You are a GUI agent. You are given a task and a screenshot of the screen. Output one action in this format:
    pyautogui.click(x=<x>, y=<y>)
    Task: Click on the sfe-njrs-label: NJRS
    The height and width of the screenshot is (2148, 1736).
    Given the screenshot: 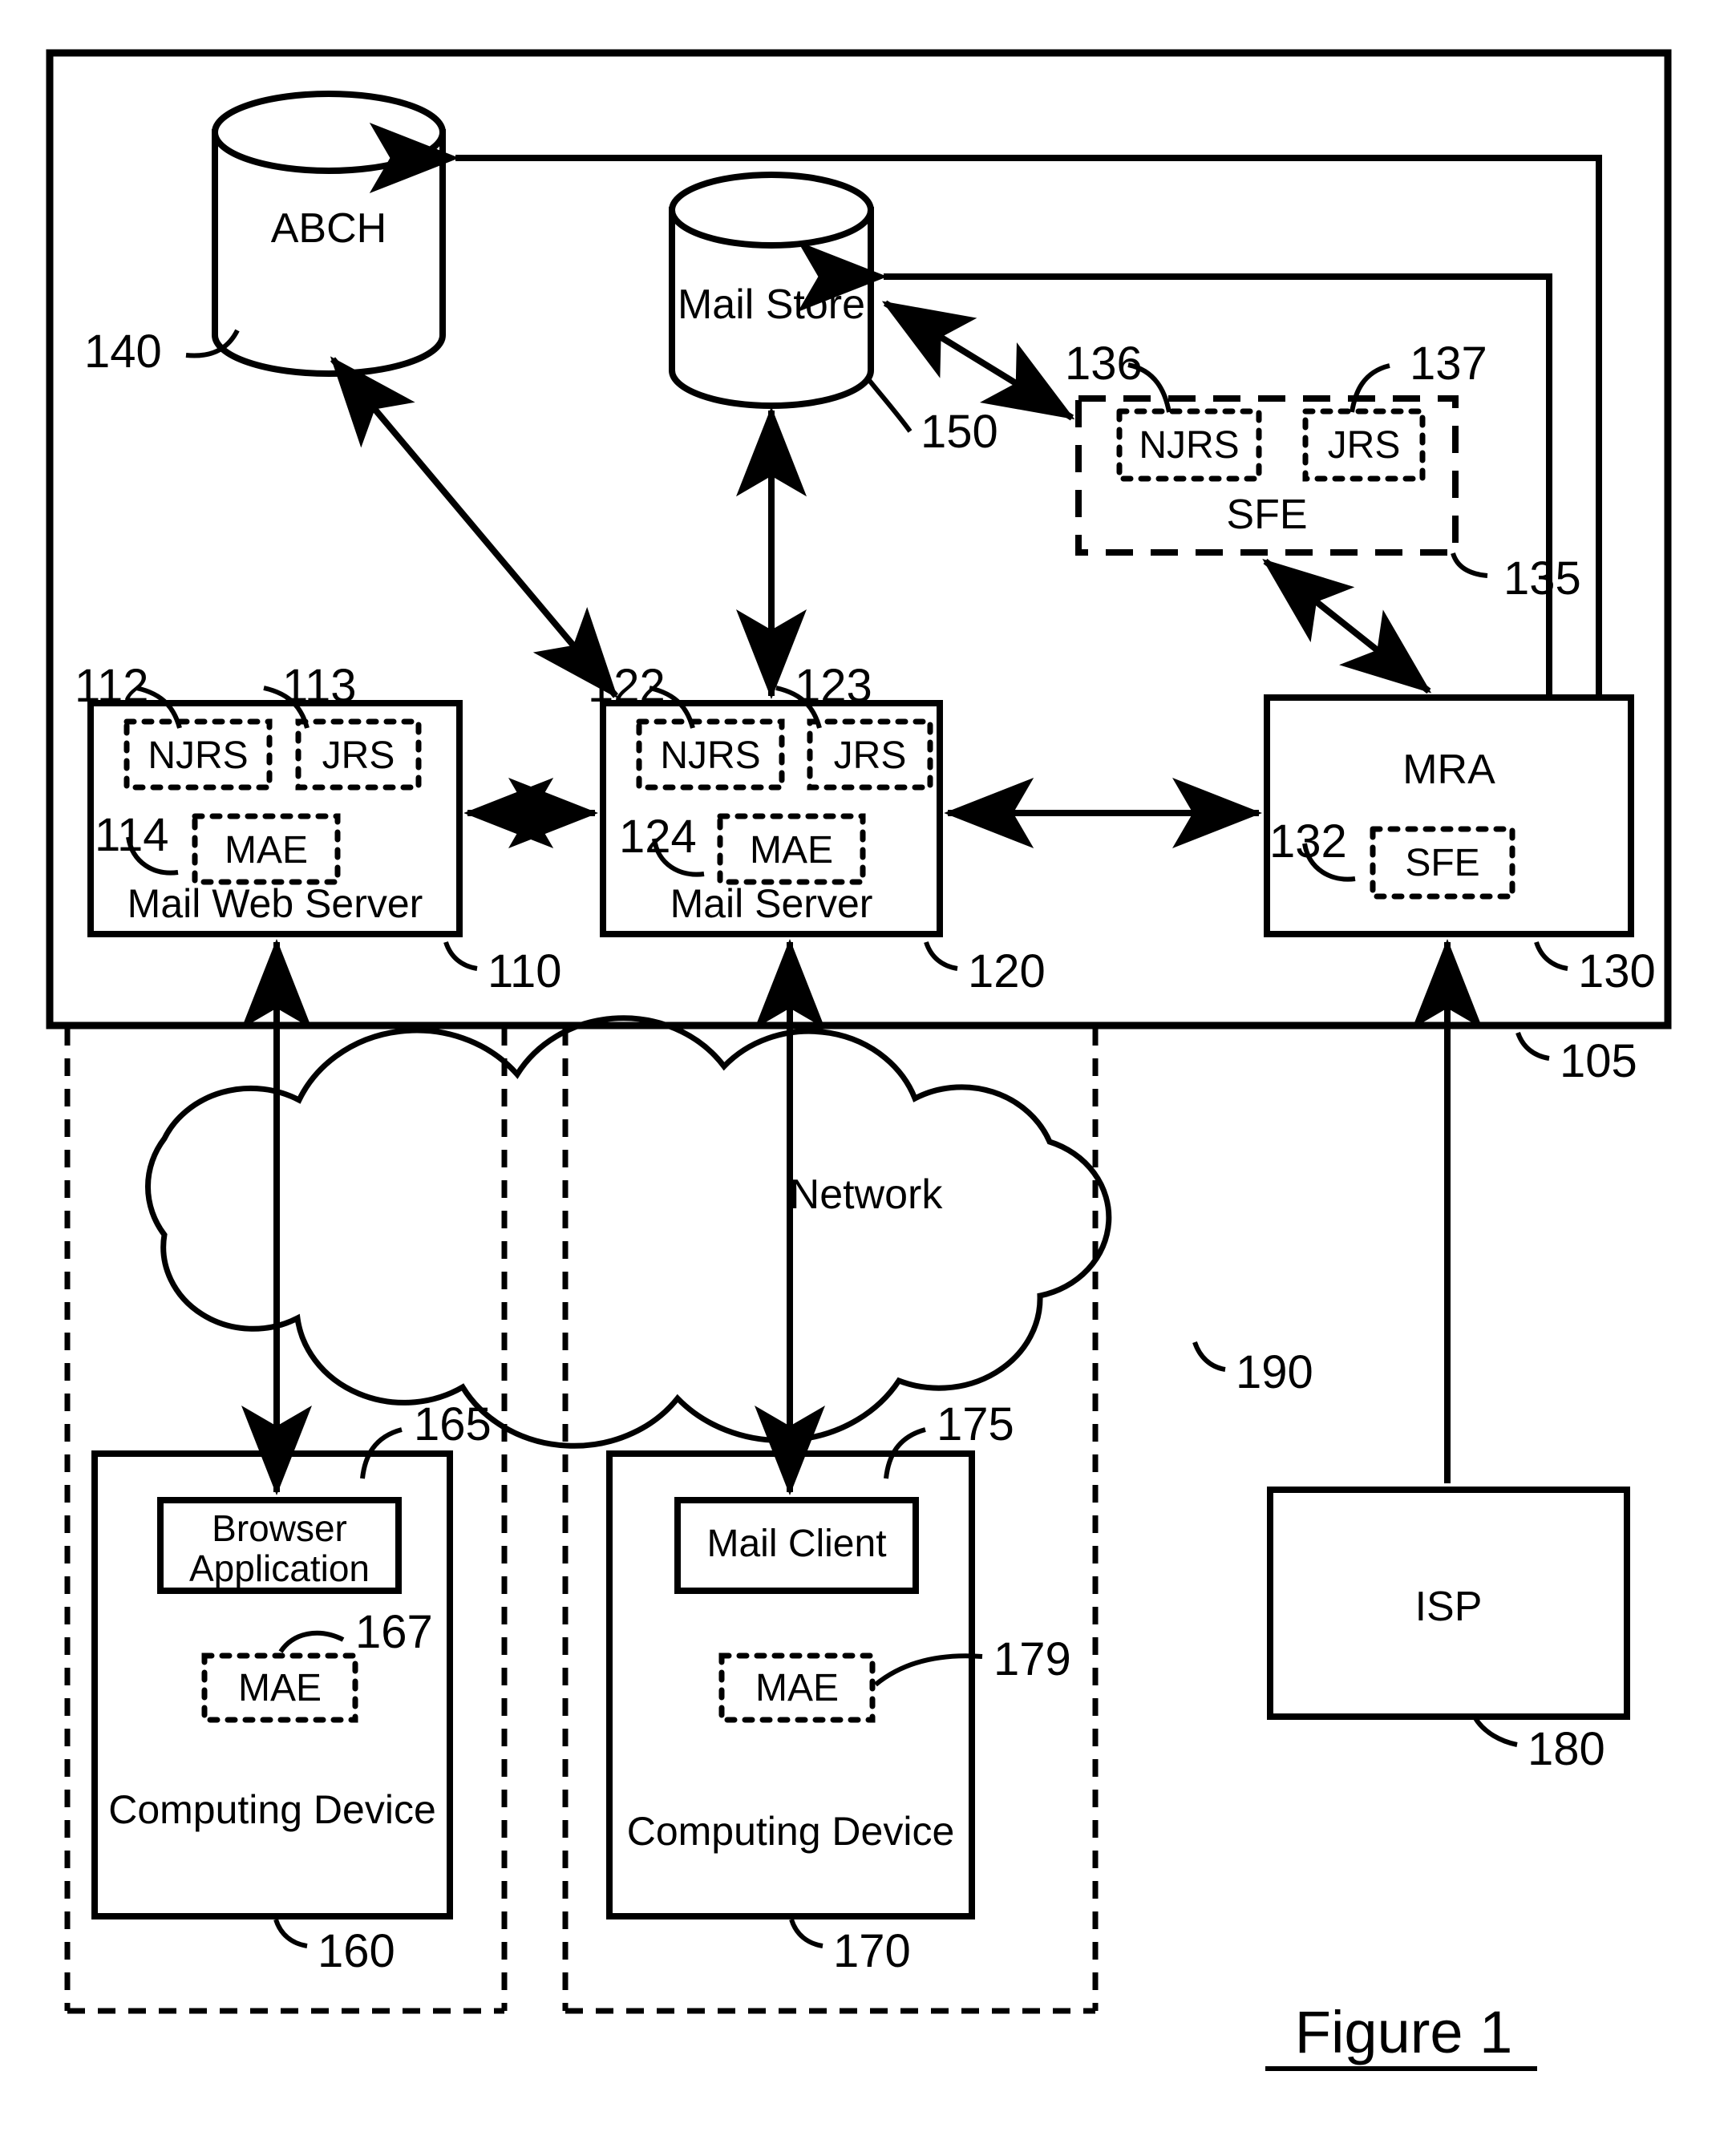 What is the action you would take?
    pyautogui.click(x=1190, y=446)
    